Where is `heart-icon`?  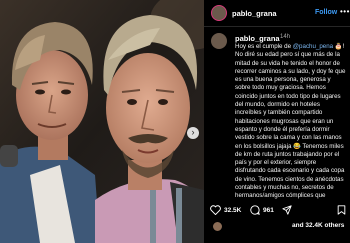 heart-icon is located at coordinates (215, 210).